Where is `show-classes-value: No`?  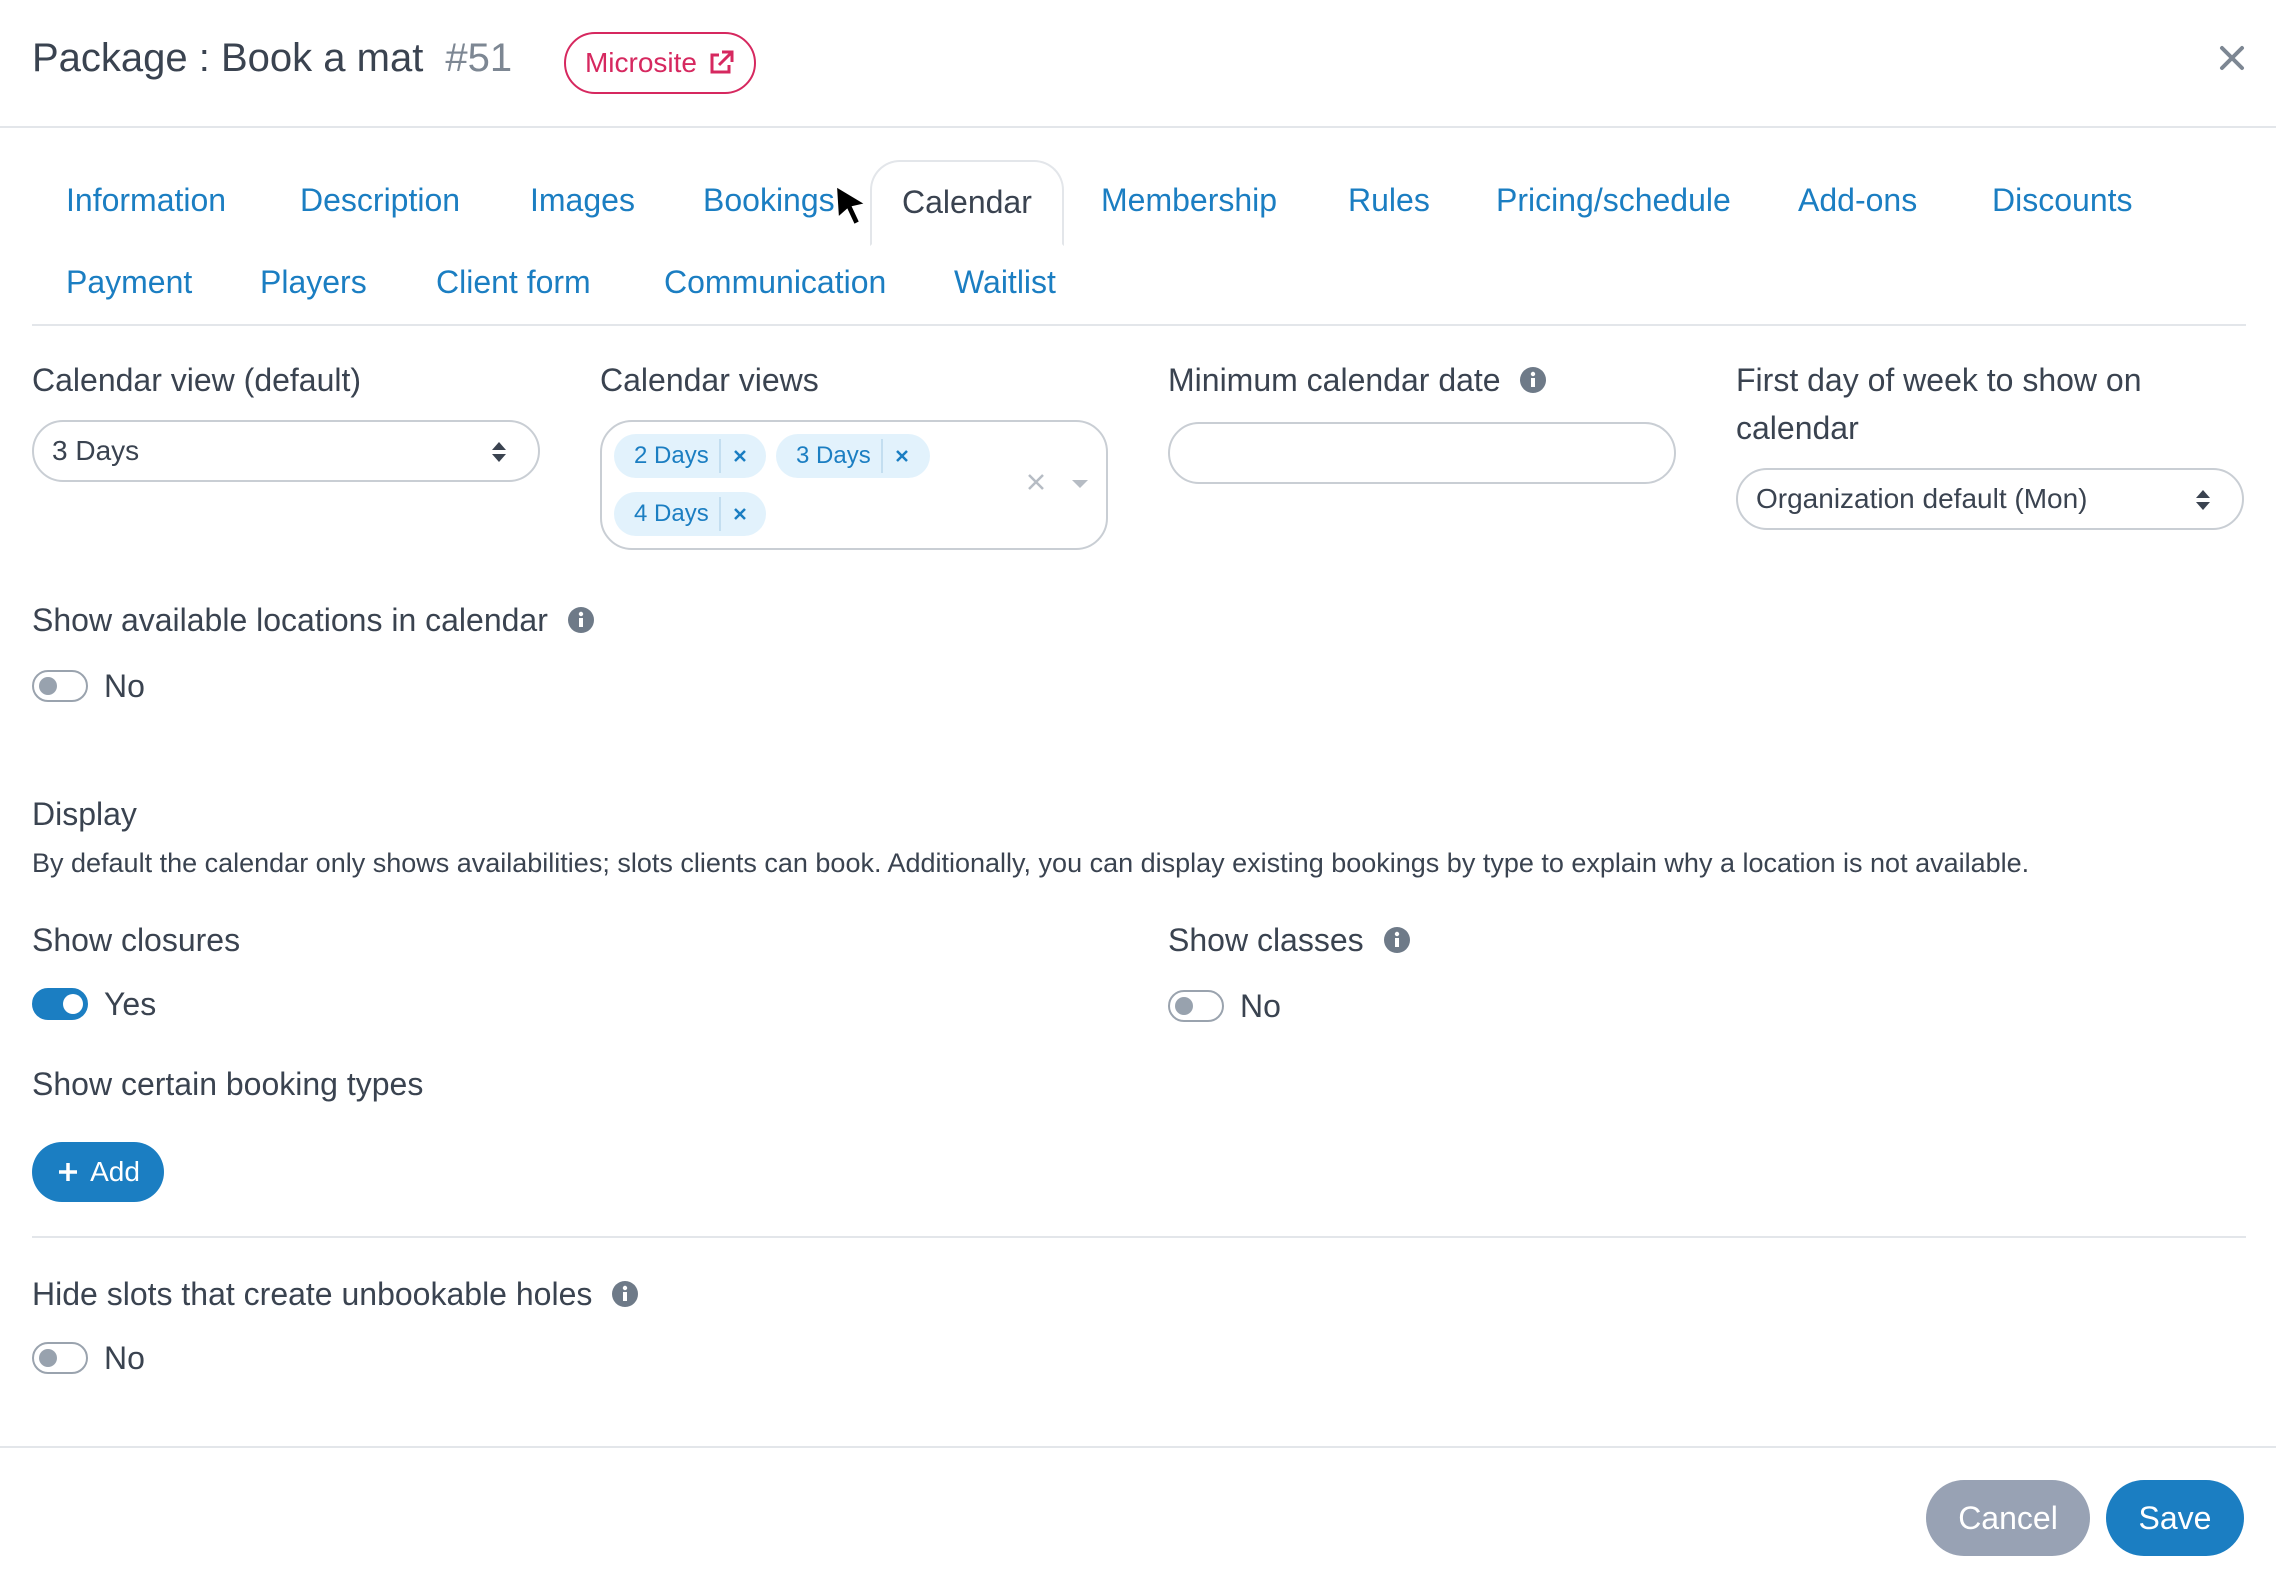
show-classes-value: No is located at coordinates (1260, 1006).